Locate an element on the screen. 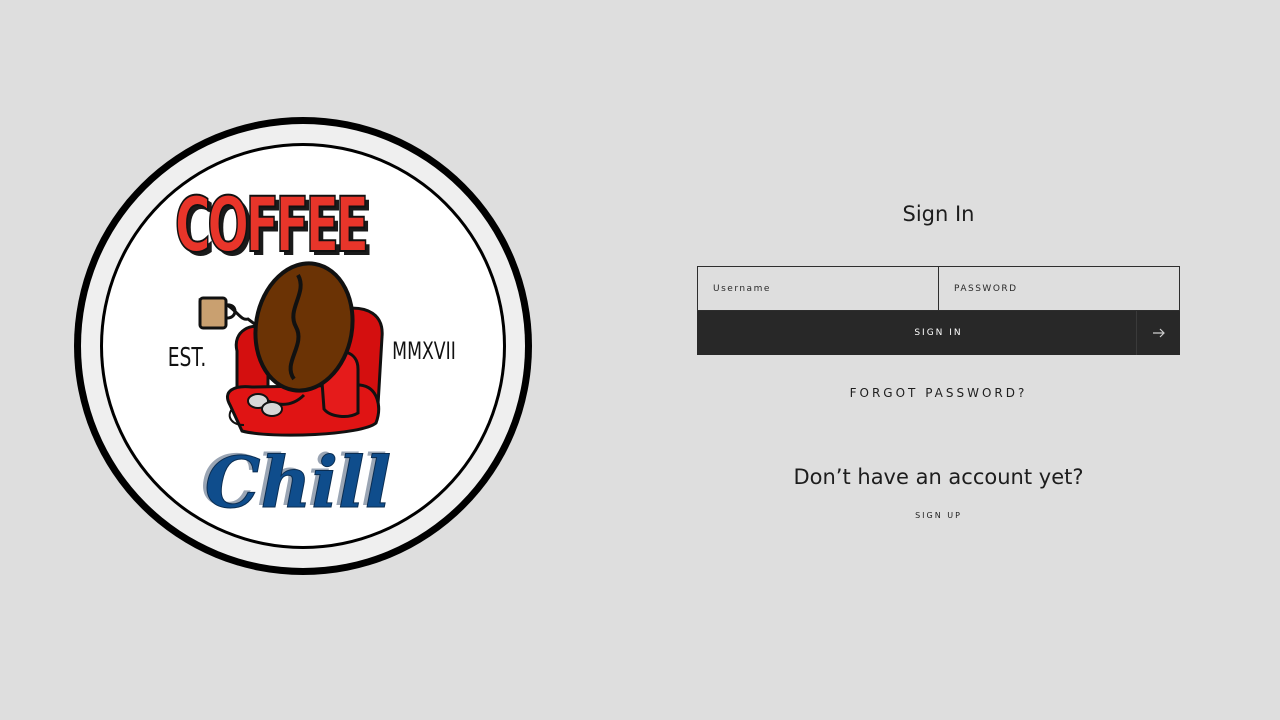 This screenshot has height=720, width=1280. logo-est-text: EST. is located at coordinates (187, 357).